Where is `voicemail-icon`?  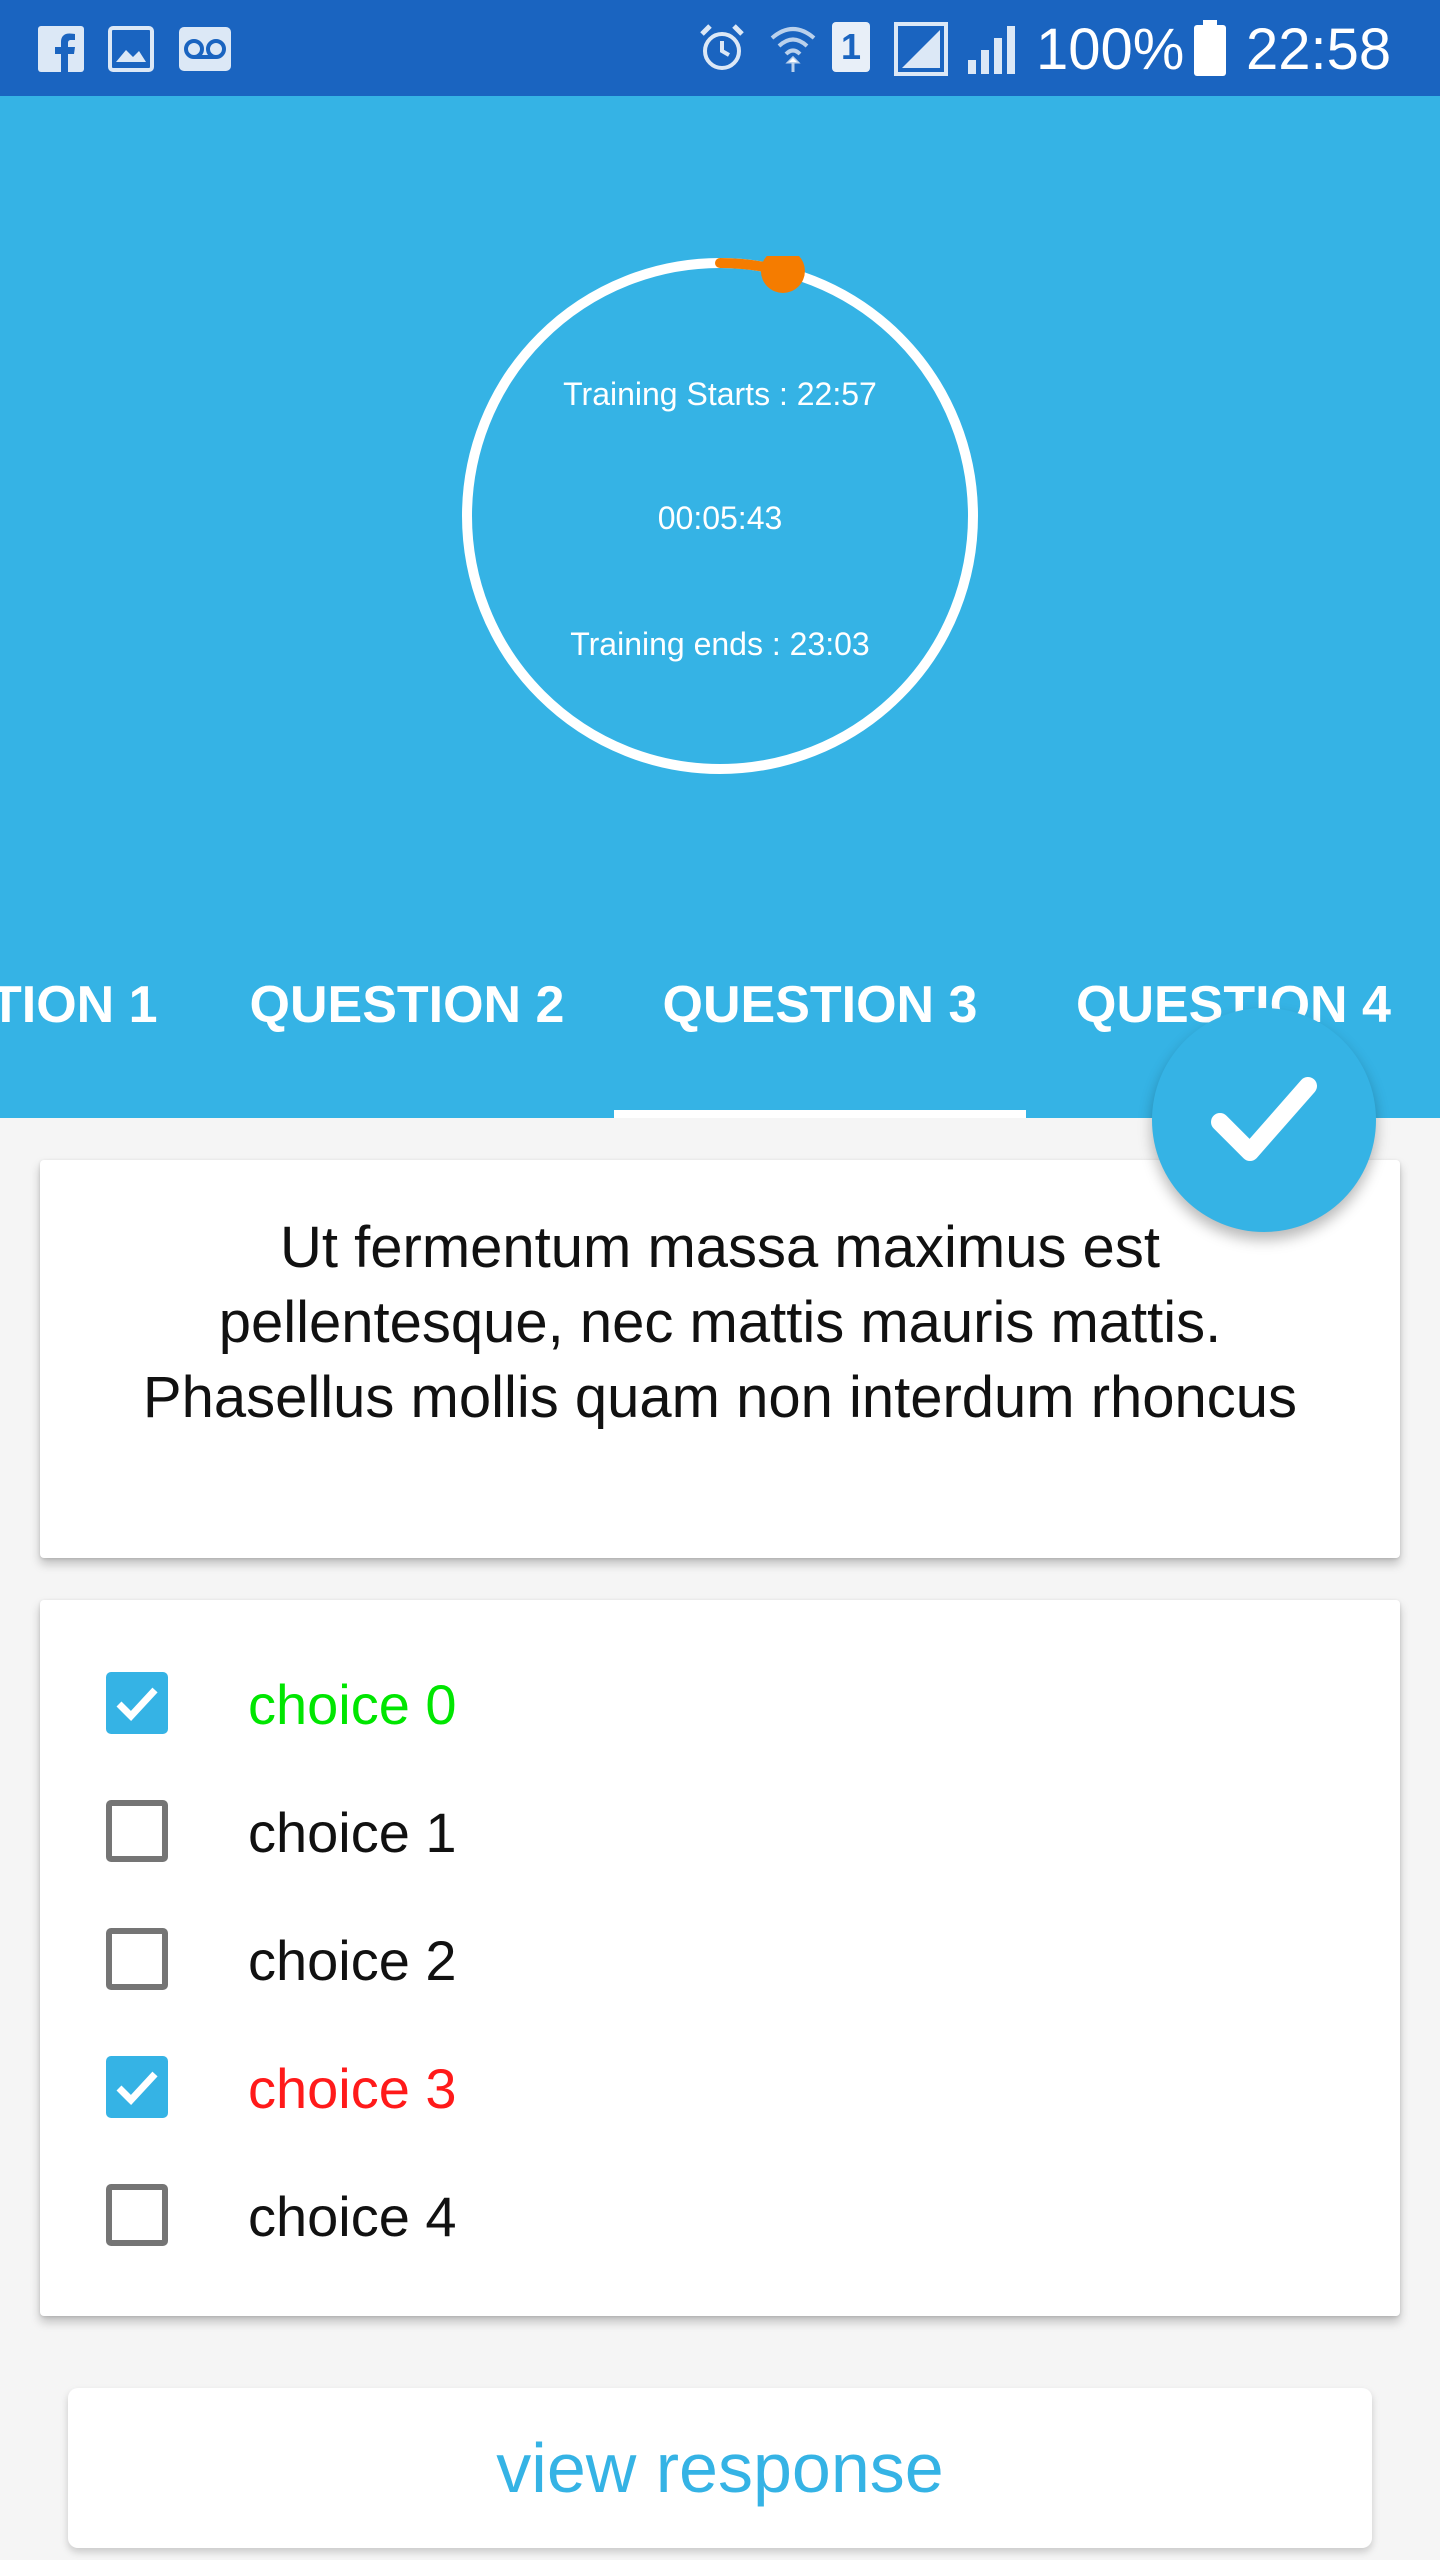 voicemail-icon is located at coordinates (205, 49).